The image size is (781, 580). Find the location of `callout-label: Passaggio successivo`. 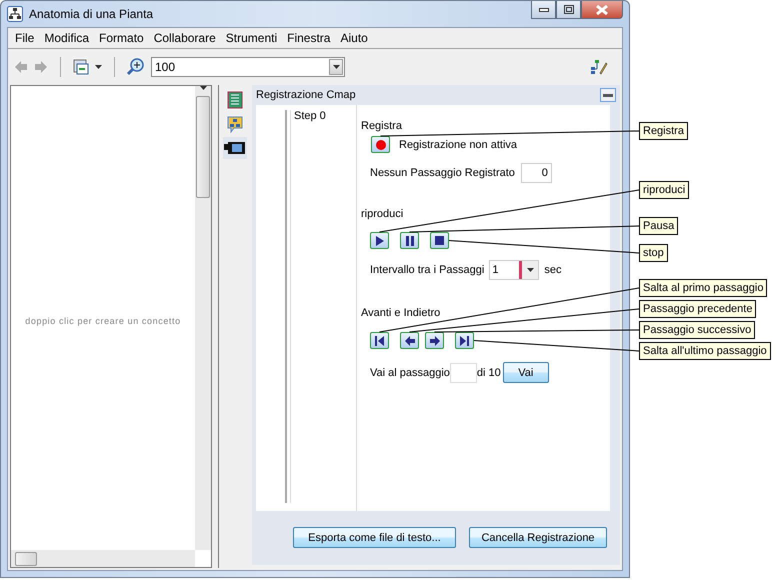

callout-label: Passaggio successivo is located at coordinates (697, 330).